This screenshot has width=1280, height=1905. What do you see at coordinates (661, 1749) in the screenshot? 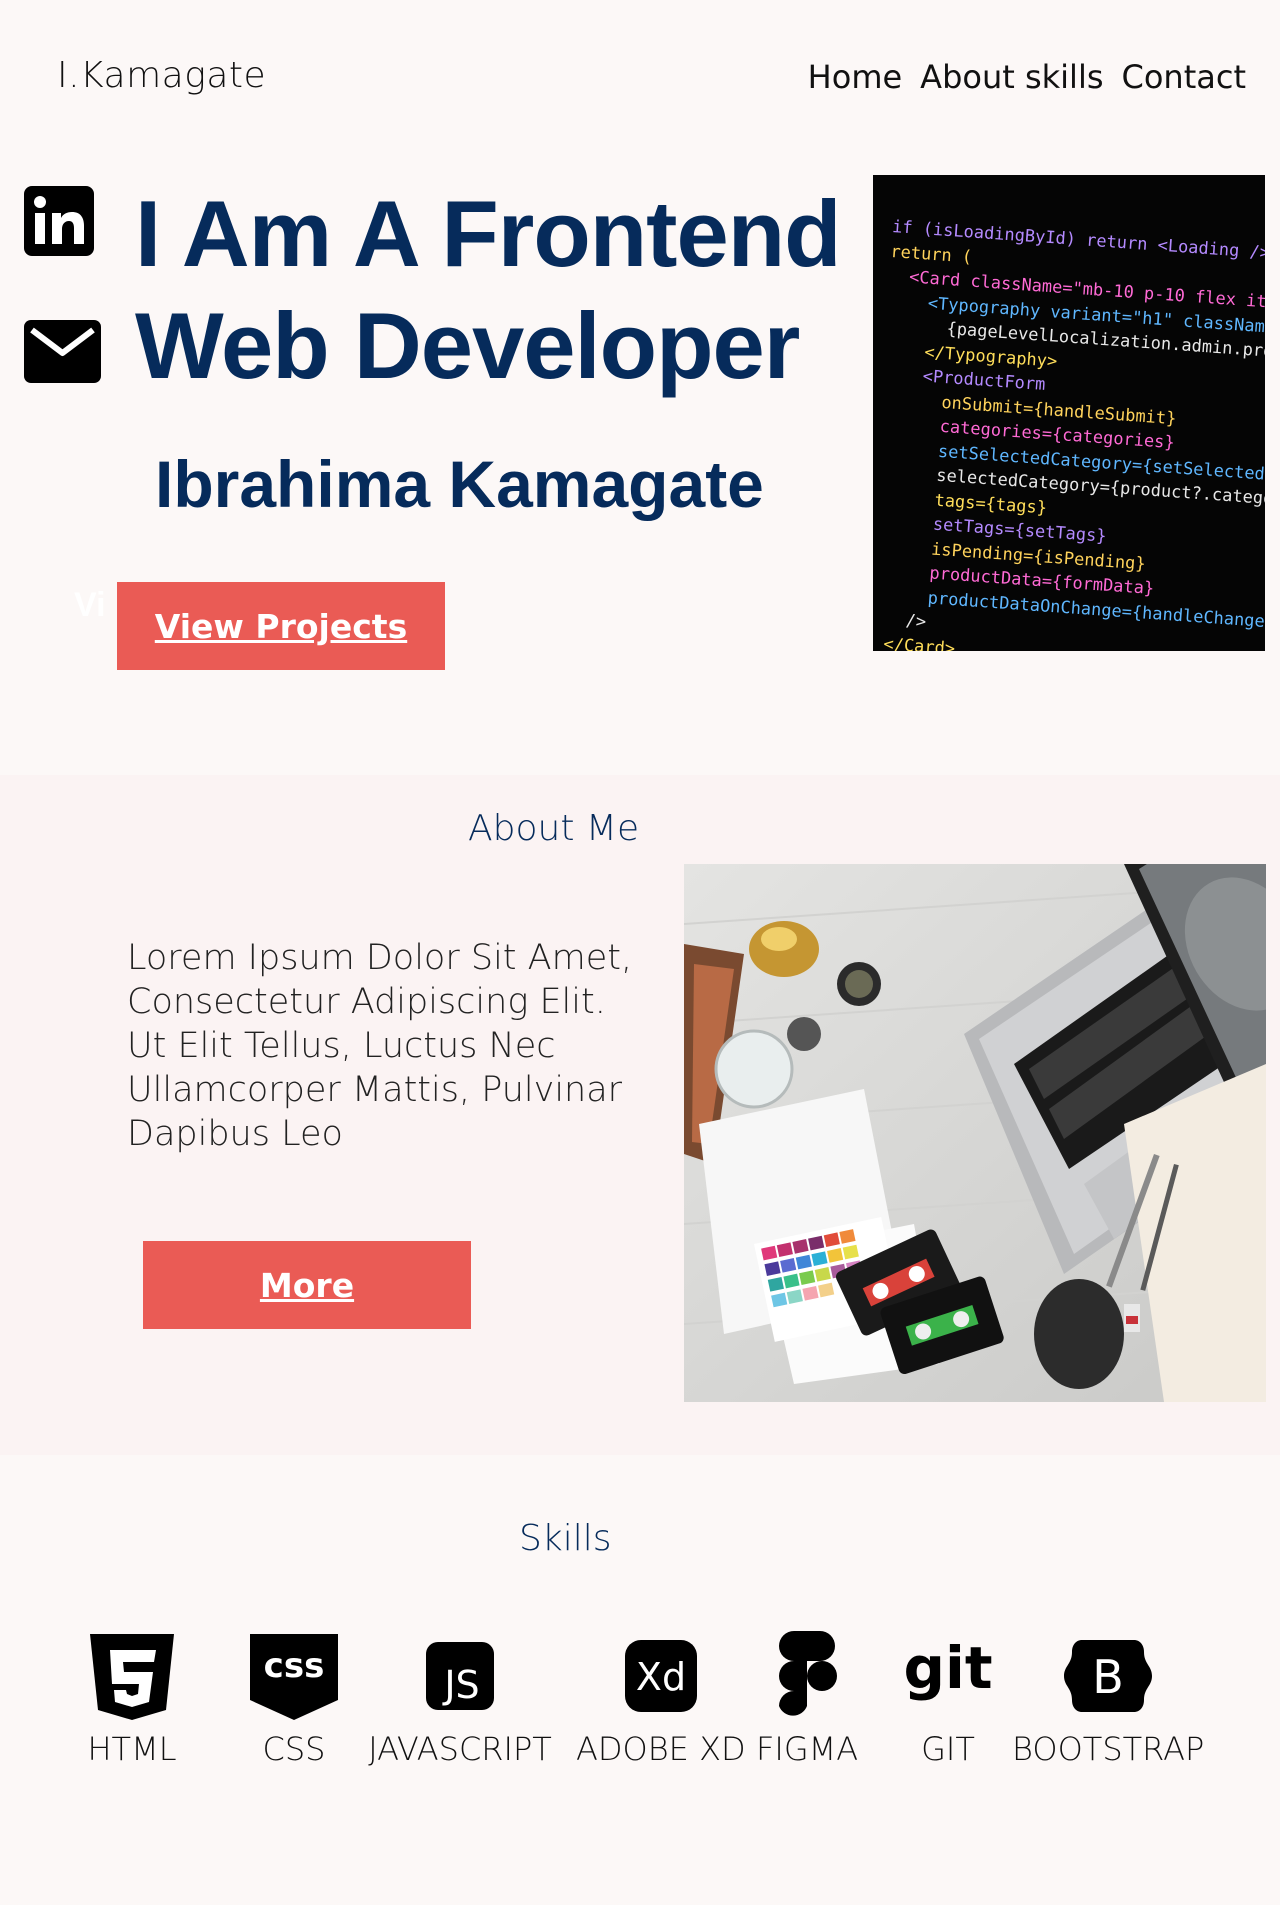
I see `skill-label-adobe-xd: ADOBE XD` at bounding box center [661, 1749].